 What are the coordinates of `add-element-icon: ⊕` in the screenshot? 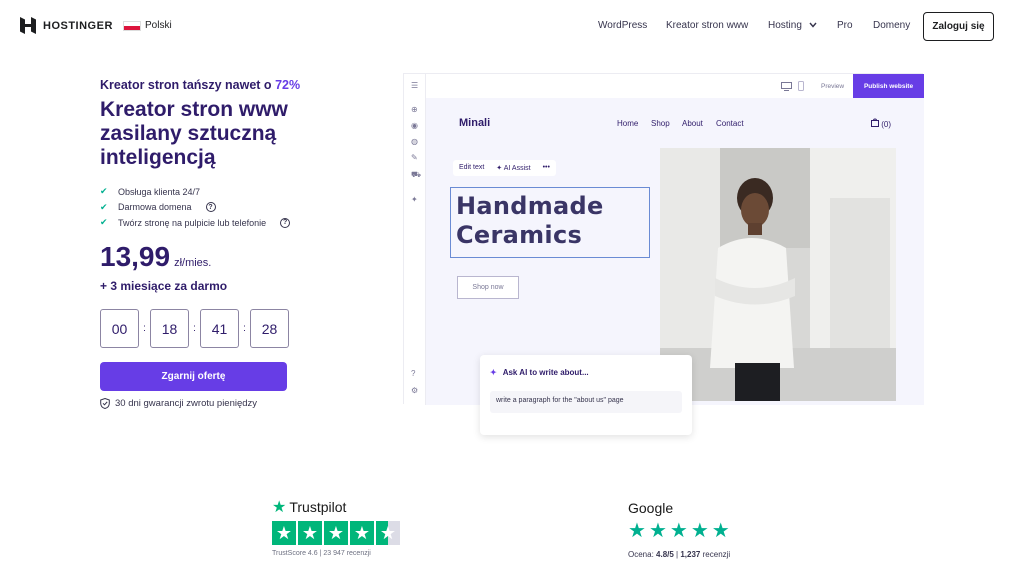 It's located at (415, 110).